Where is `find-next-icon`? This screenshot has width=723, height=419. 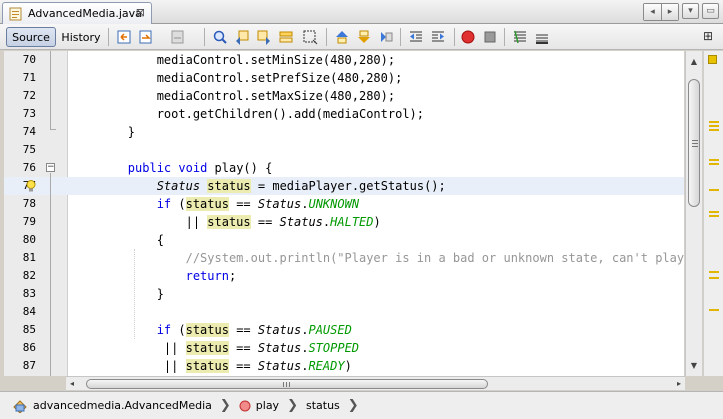 find-next-icon is located at coordinates (264, 37).